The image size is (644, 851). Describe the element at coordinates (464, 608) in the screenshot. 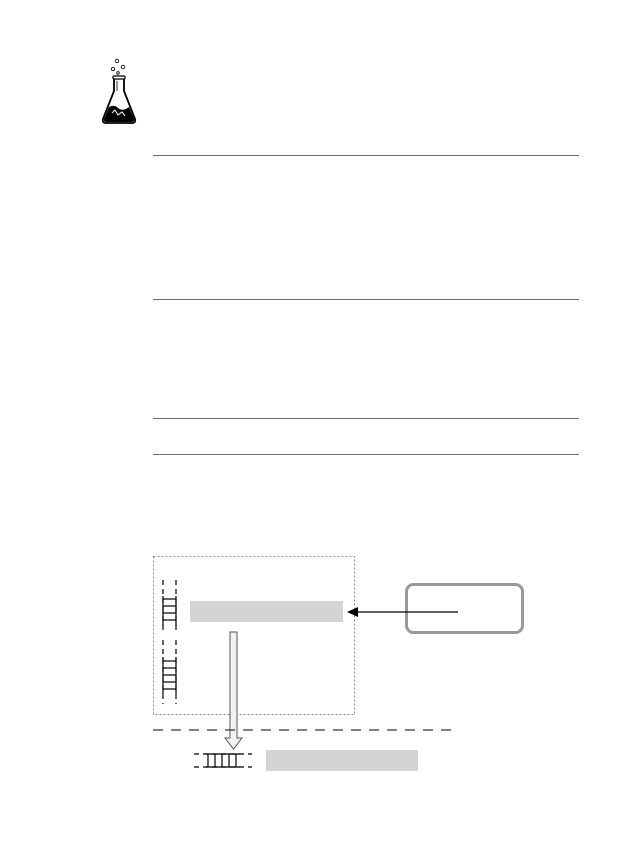

I see `rounded-box` at that location.